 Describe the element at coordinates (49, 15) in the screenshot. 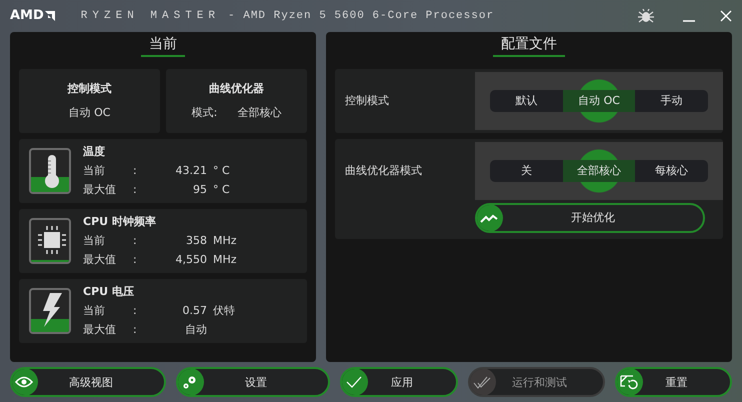

I see `logo-arrow-icon` at that location.